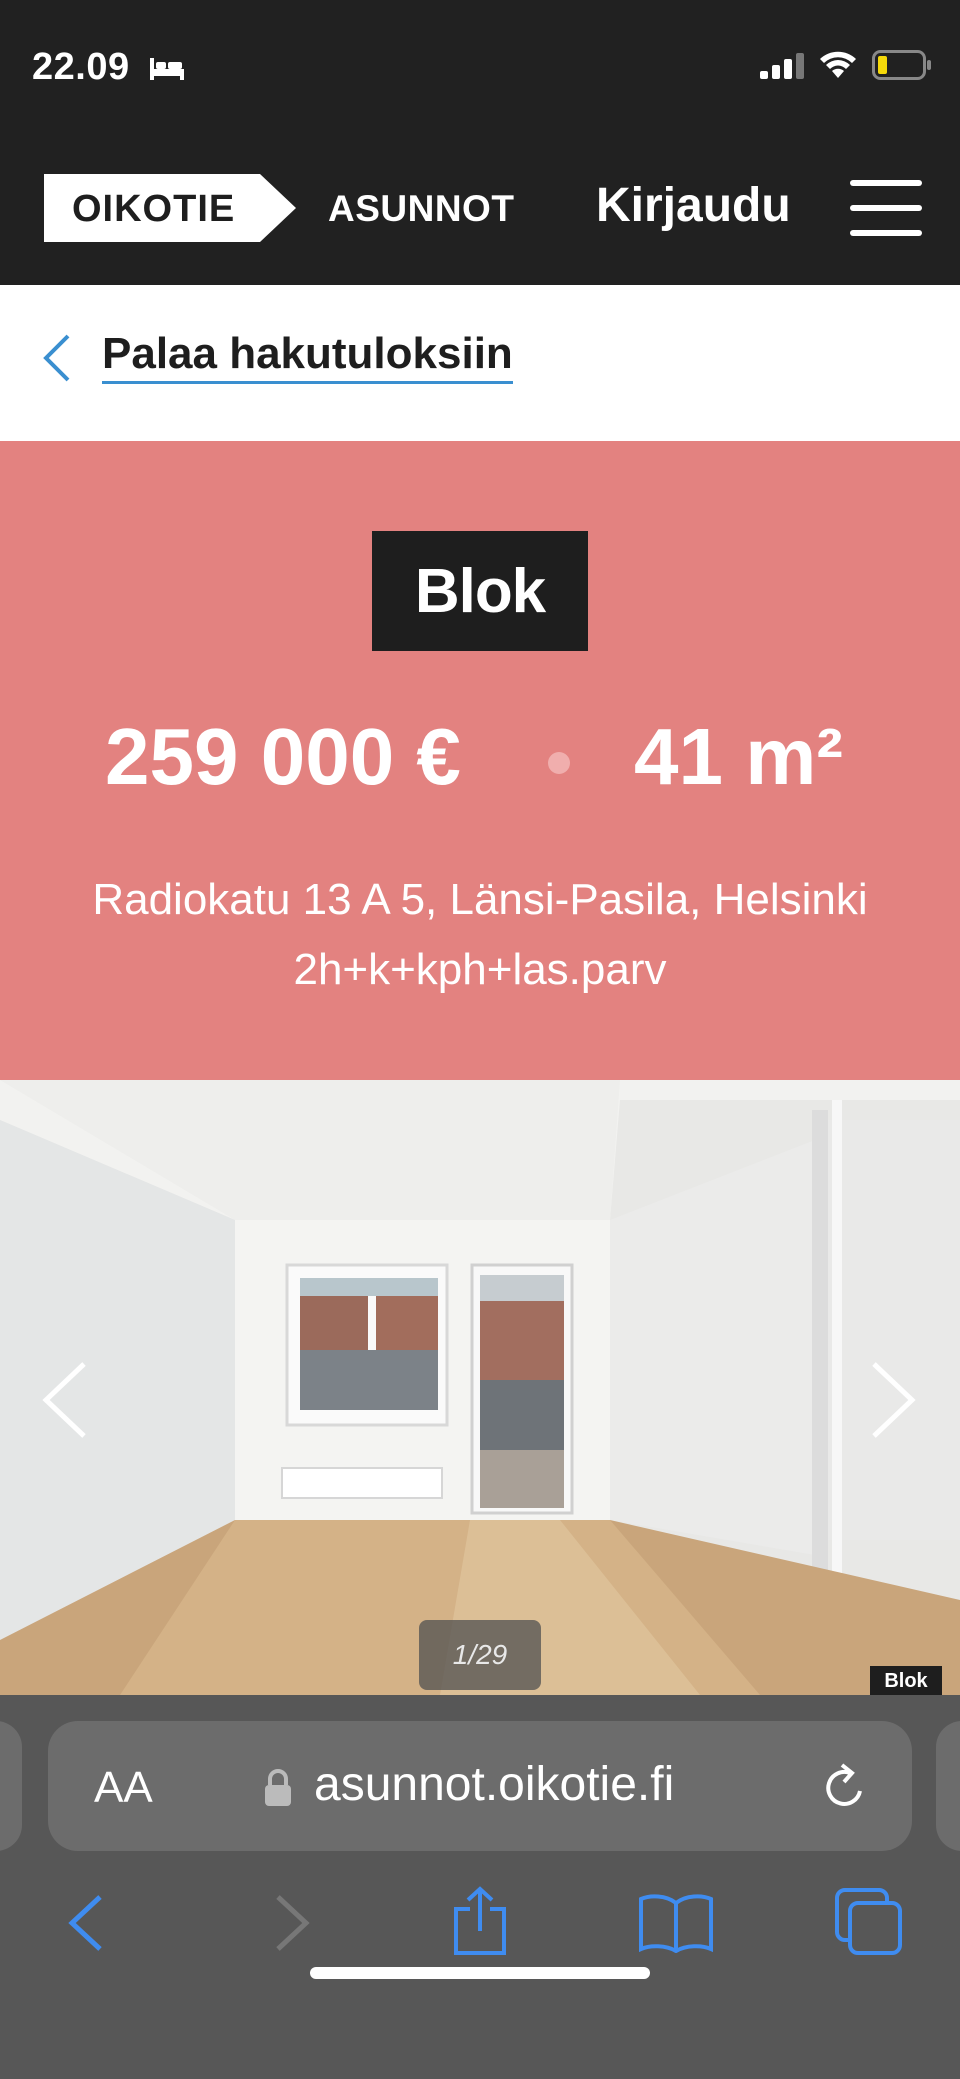  Describe the element at coordinates (167, 69) in the screenshot. I see `bed-icon` at that location.